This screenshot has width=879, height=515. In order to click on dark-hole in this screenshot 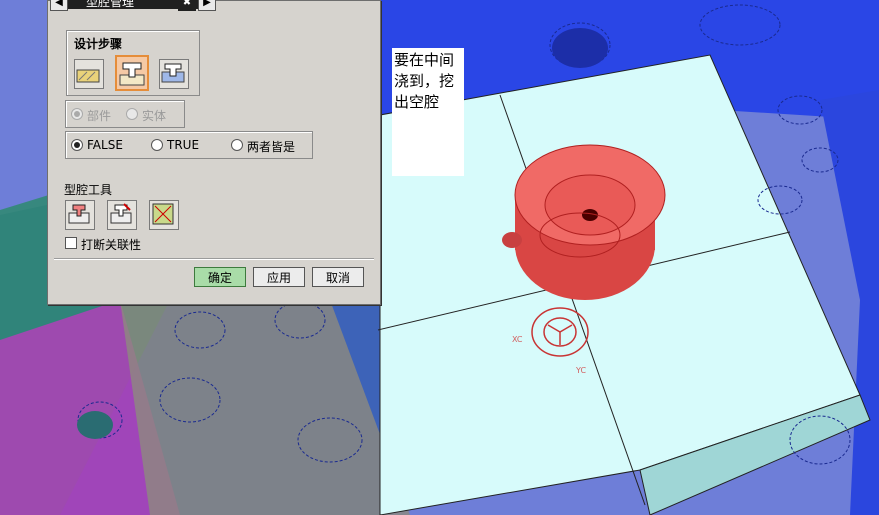, I will do `click(580, 48)`.